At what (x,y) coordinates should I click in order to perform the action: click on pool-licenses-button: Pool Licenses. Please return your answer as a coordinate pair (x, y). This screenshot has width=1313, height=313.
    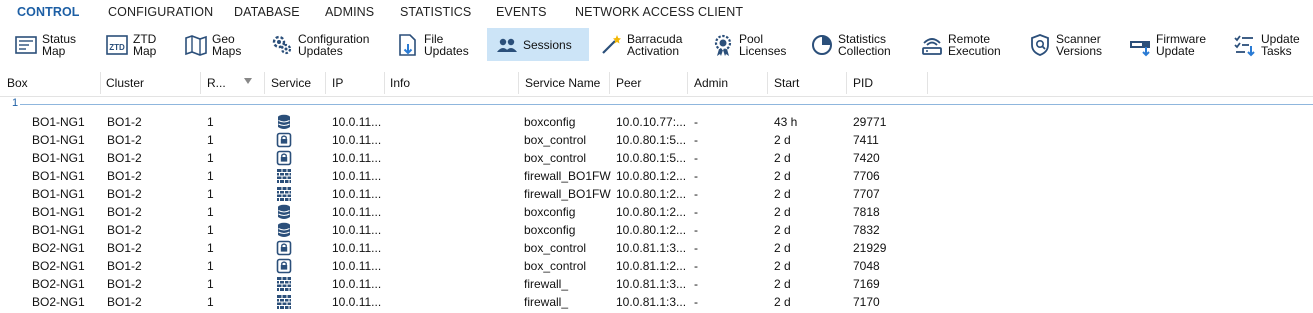
    Looking at the image, I should click on (748, 44).